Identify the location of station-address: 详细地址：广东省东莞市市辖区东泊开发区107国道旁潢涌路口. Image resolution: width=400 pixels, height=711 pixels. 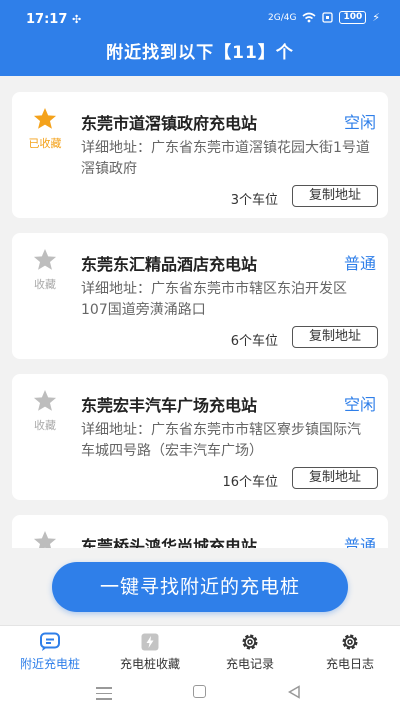
(226, 300).